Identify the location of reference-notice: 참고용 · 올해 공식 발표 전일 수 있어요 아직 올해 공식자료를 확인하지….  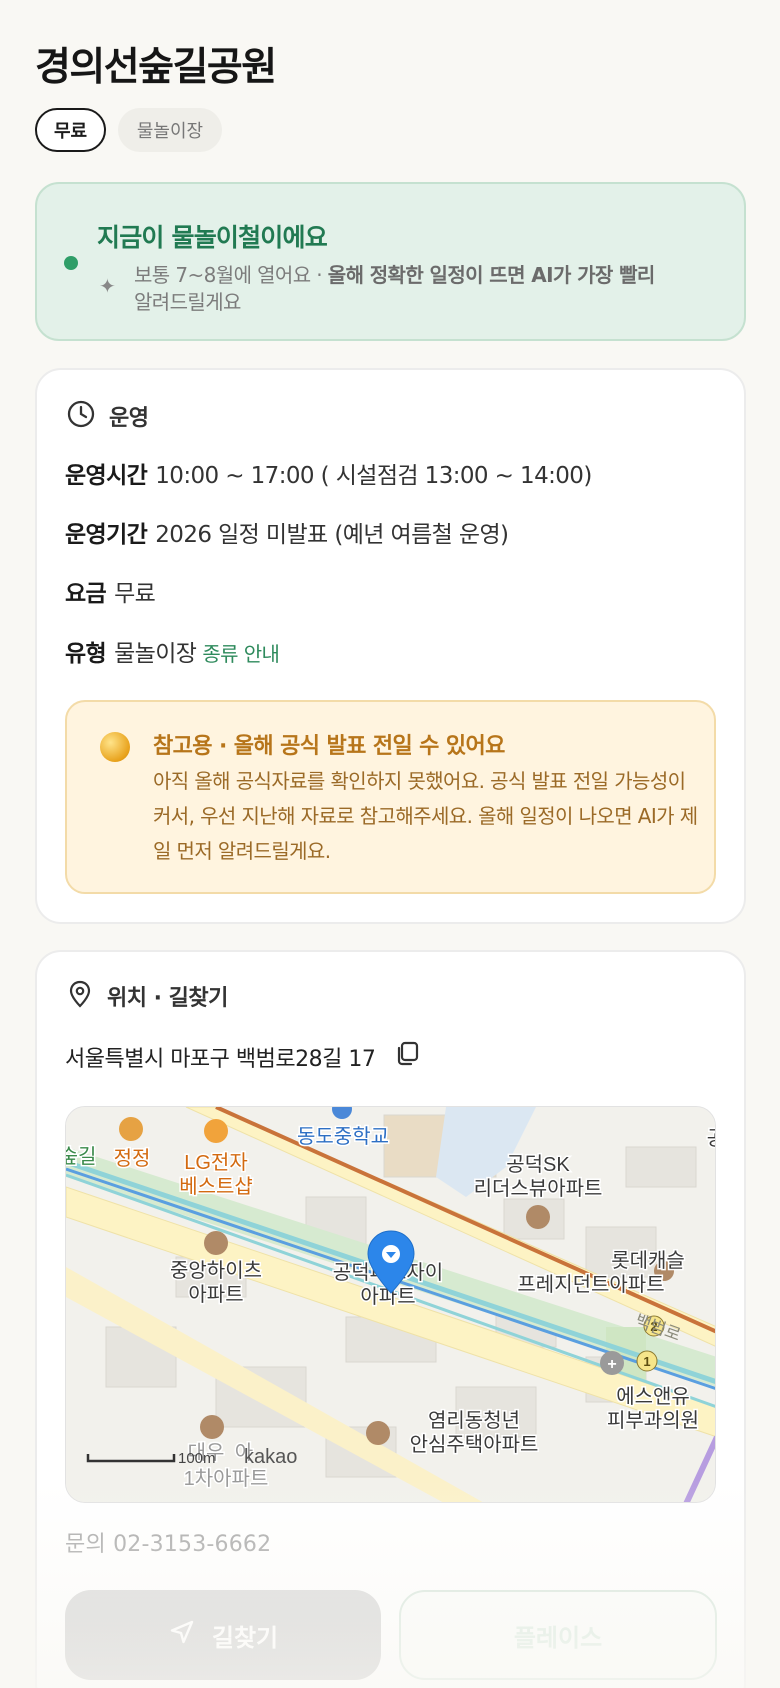
(390, 797).